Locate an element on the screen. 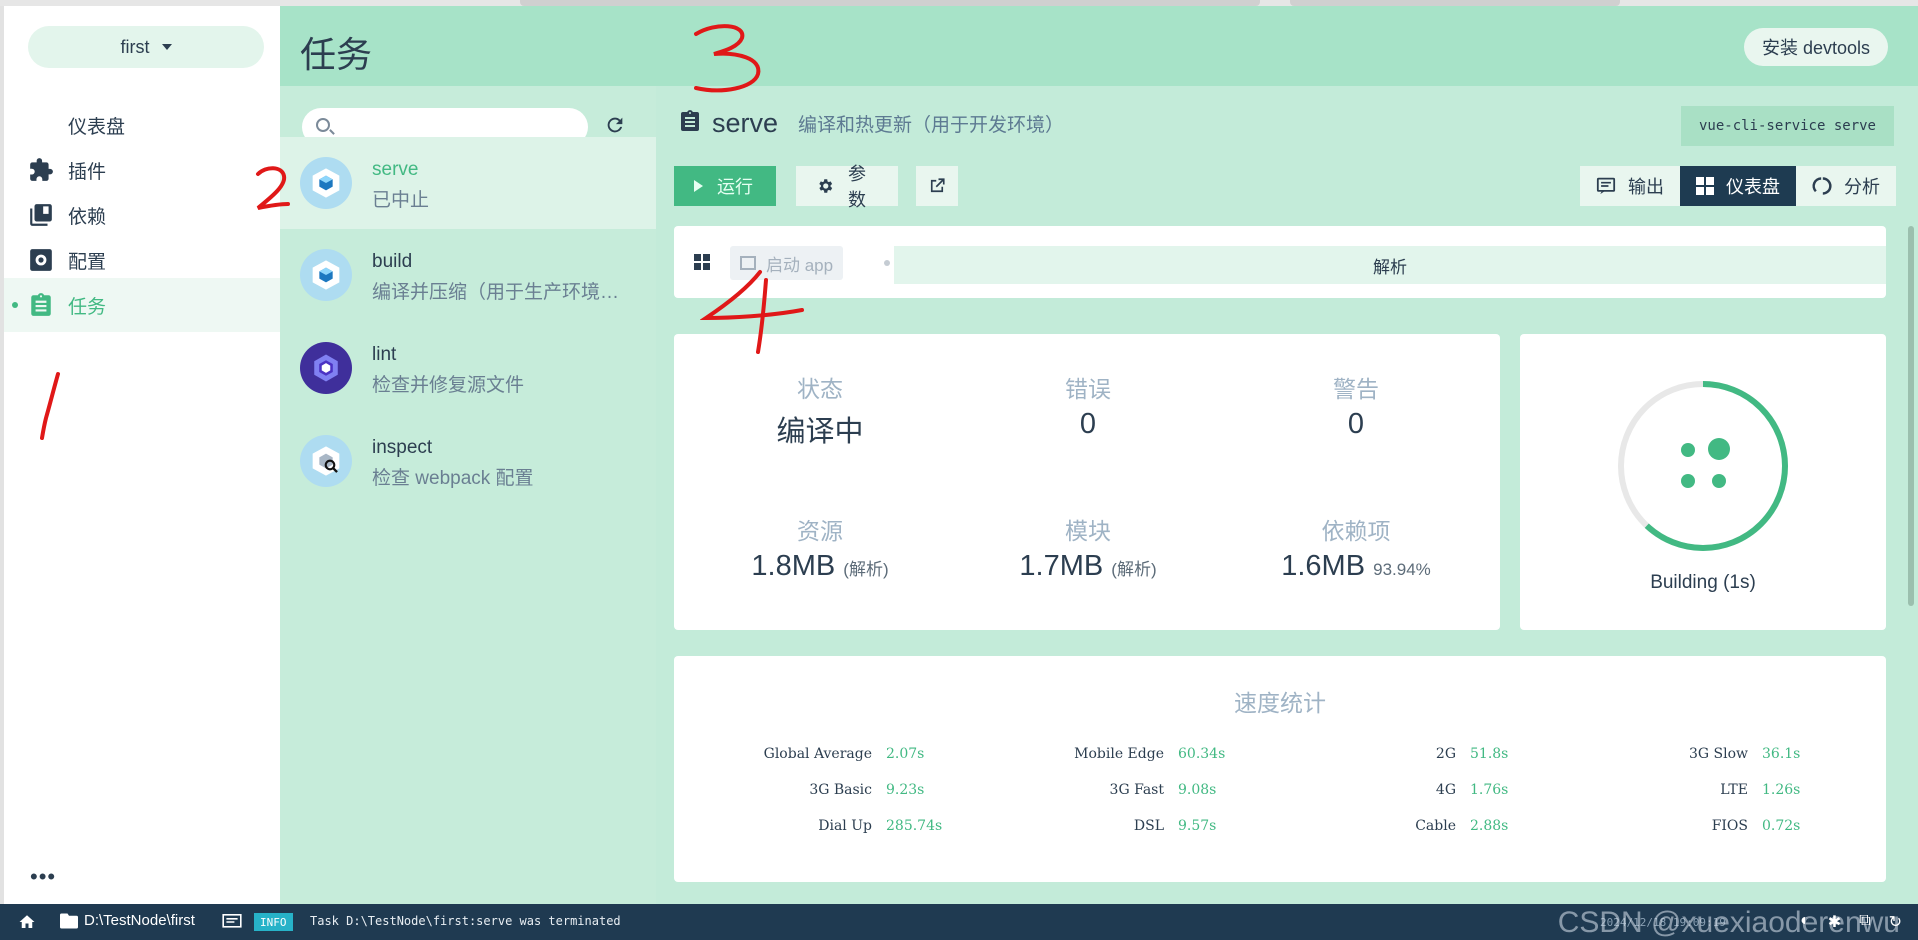  refresh-icon: ↻ is located at coordinates (1895, 922).